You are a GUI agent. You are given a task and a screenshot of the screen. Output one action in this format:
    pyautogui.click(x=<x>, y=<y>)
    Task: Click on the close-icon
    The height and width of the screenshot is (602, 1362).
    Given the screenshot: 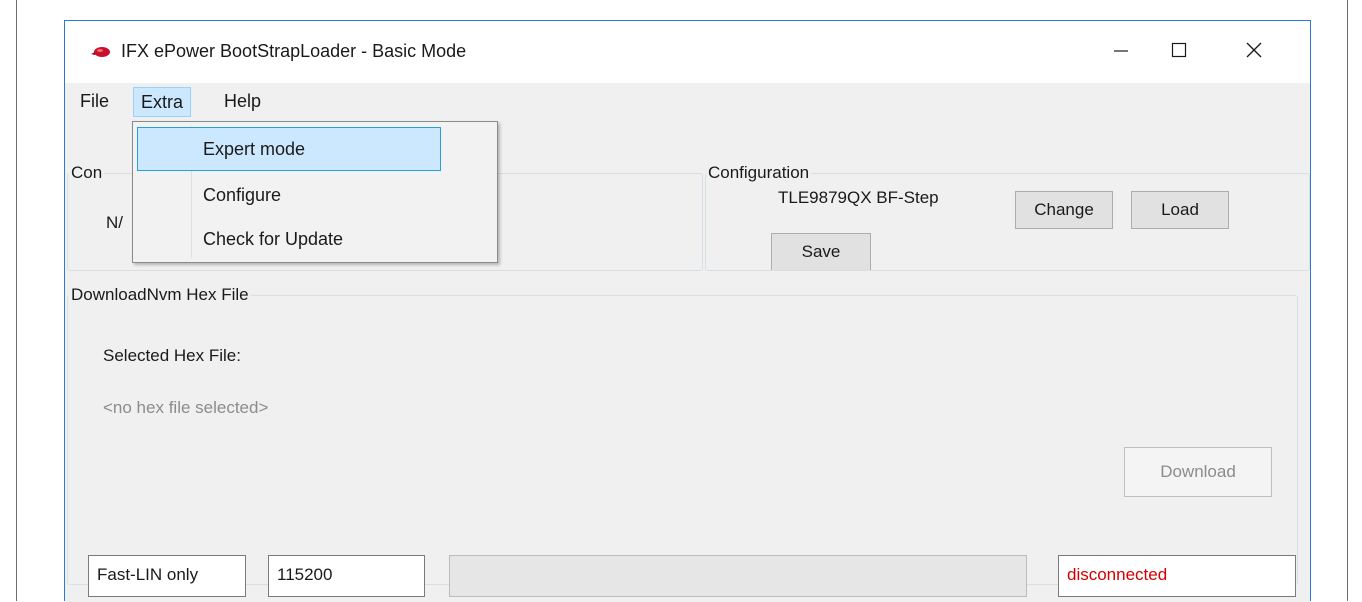 What is the action you would take?
    pyautogui.click(x=1254, y=52)
    